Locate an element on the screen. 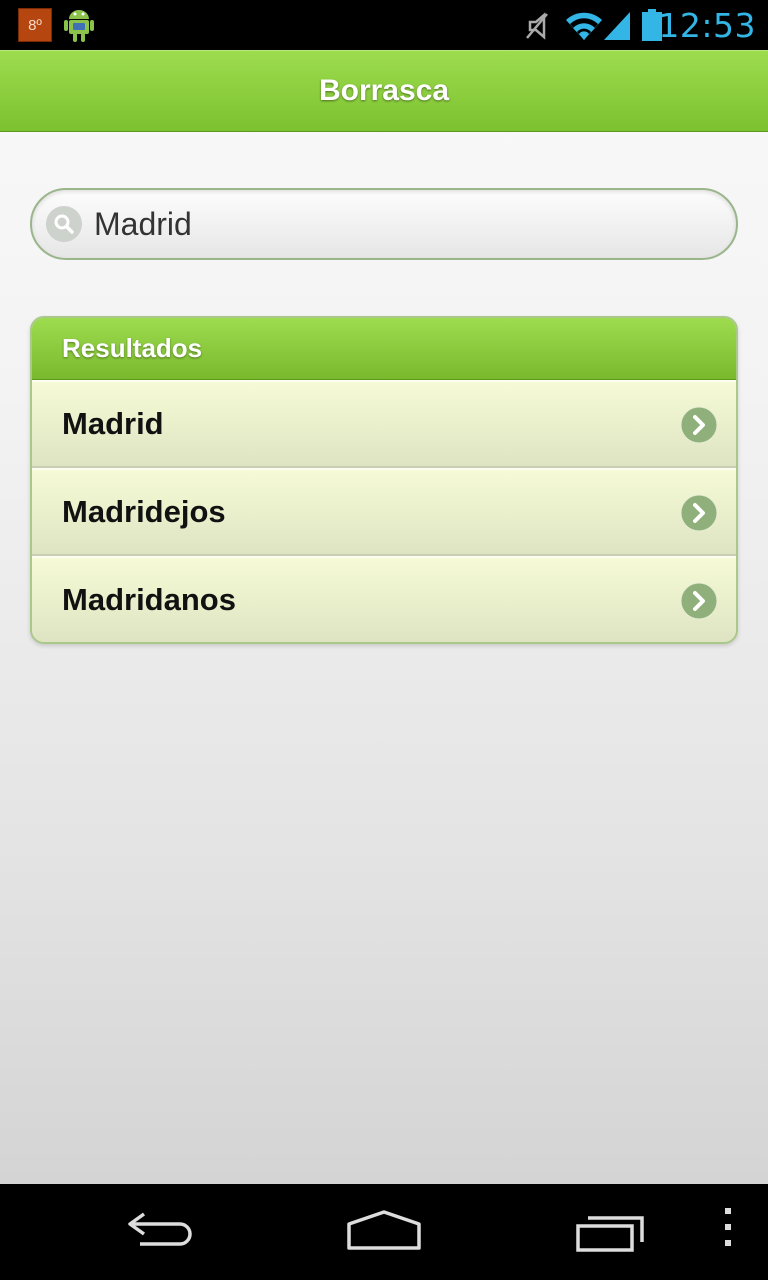  search-box is located at coordinates (384, 224).